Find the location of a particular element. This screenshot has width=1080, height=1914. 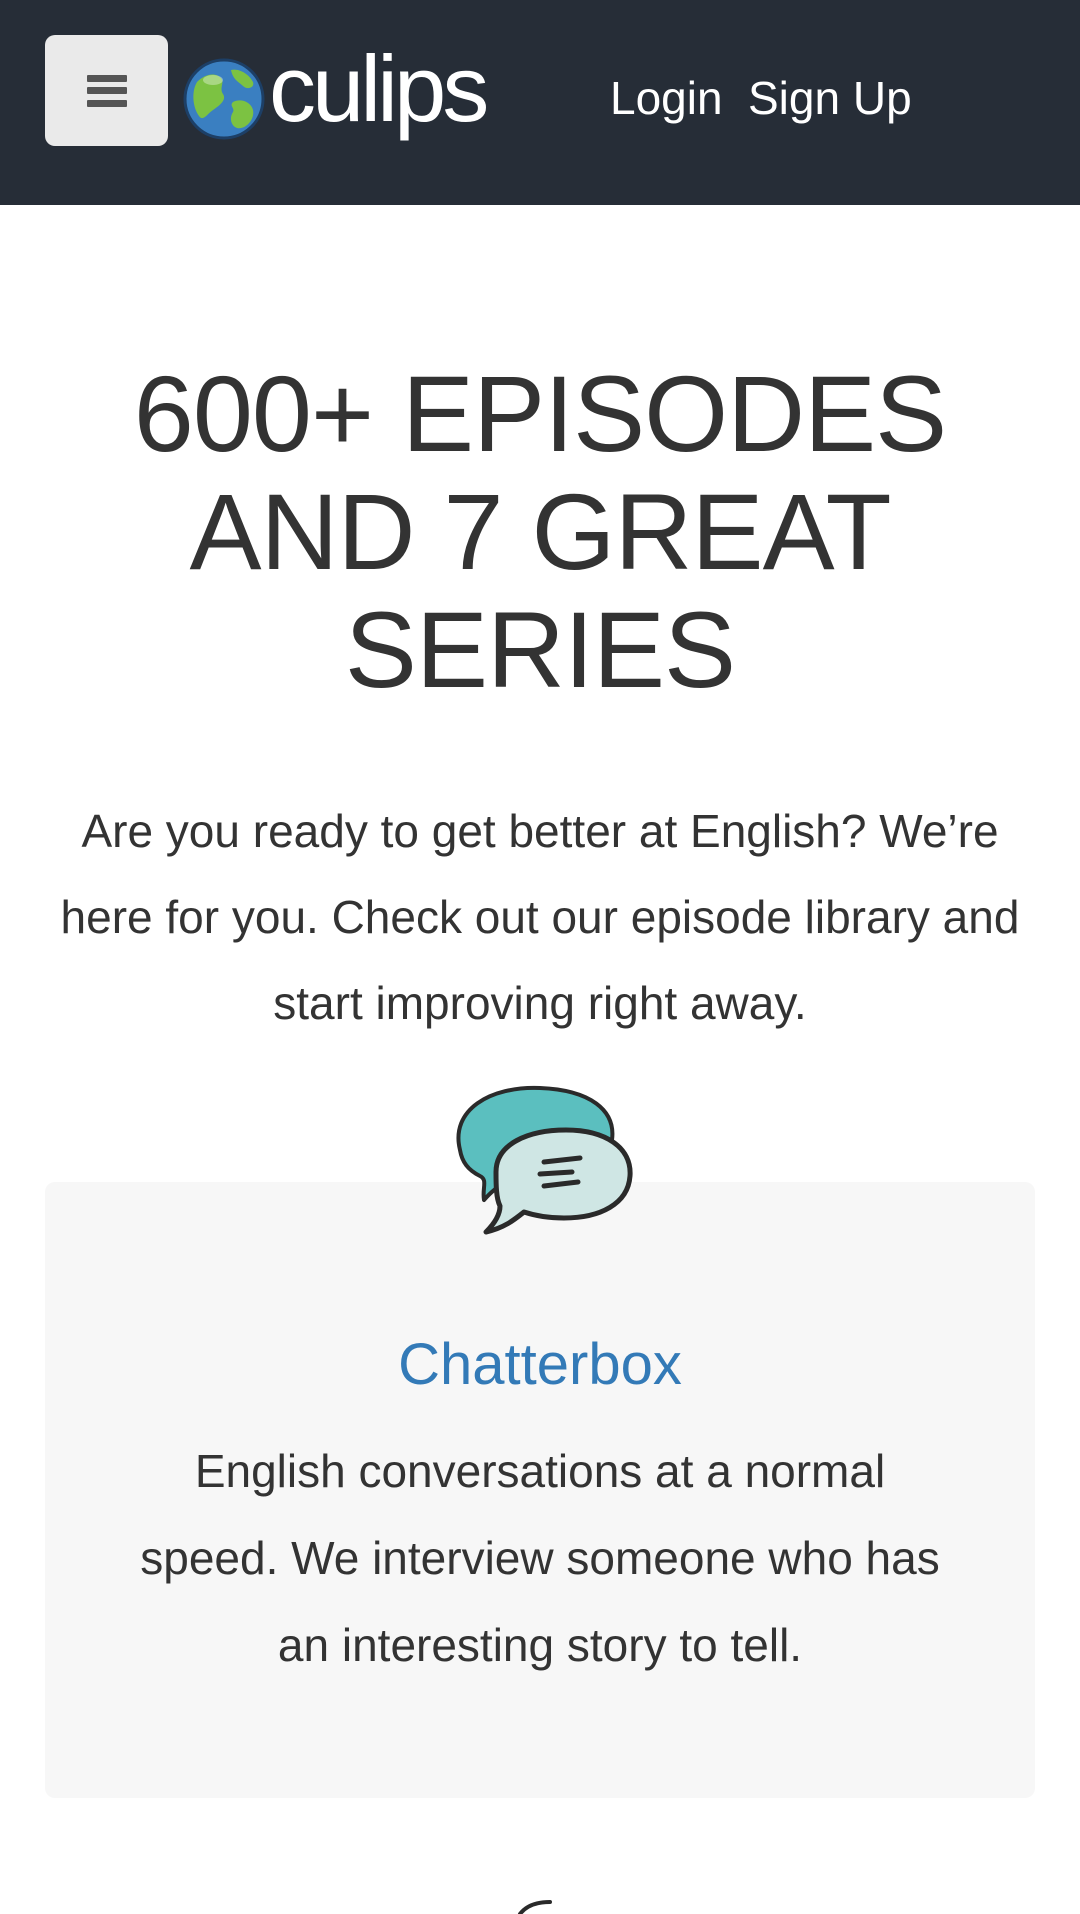

globe-icon is located at coordinates (224, 99).